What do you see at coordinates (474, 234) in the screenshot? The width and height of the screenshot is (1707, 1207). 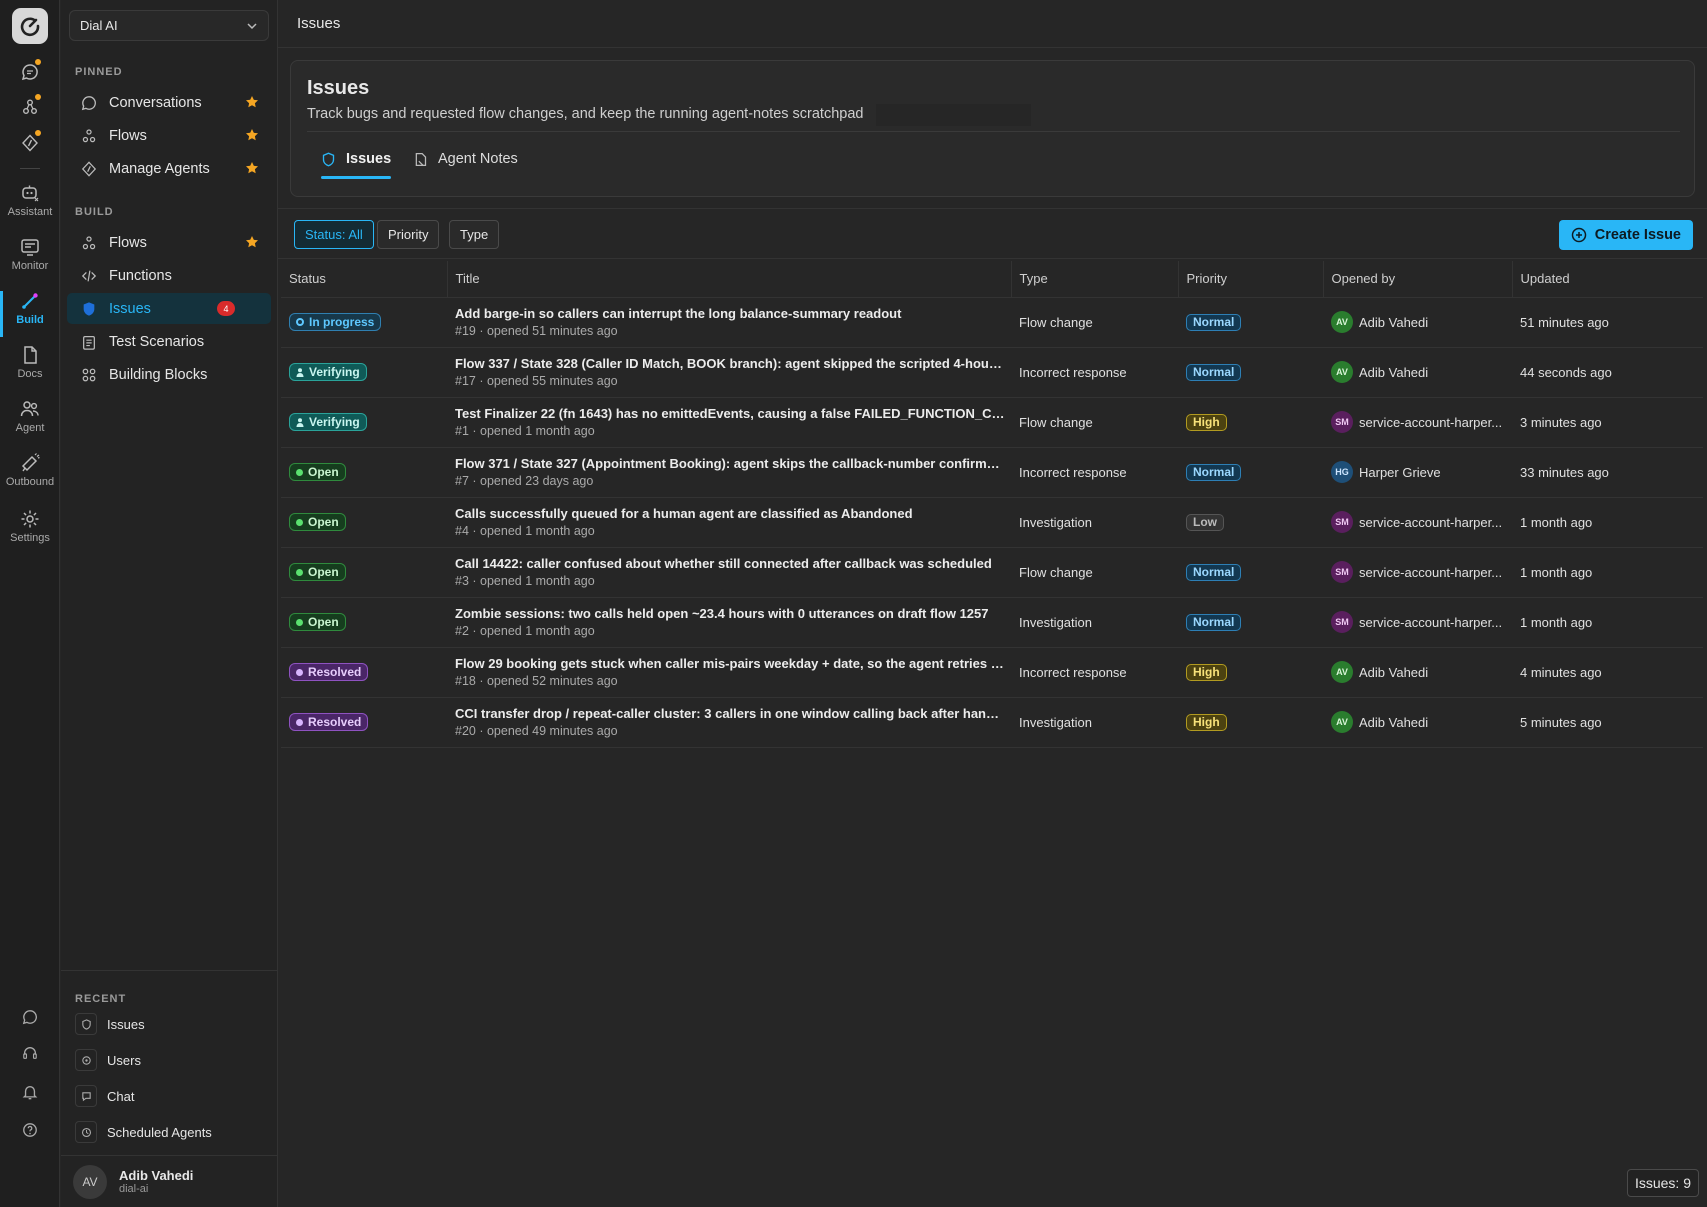 I see `type-filter-button: Type` at bounding box center [474, 234].